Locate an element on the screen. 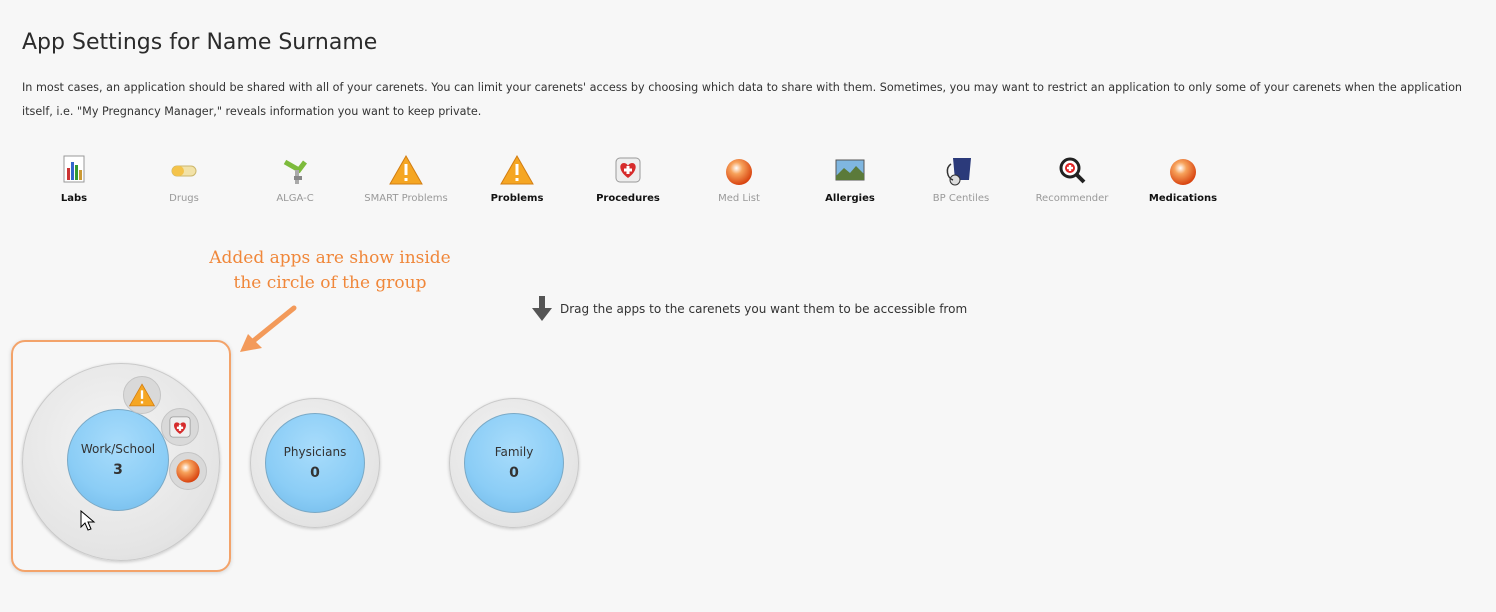 The height and width of the screenshot is (612, 1496). pill-icon is located at coordinates (184, 170).